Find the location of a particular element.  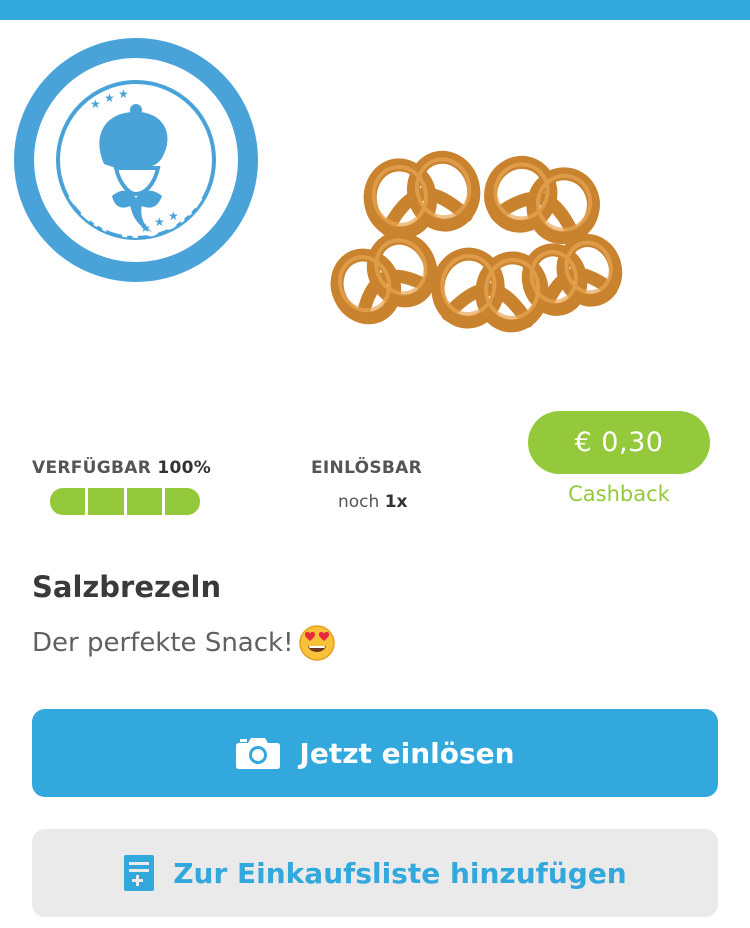

availability-label: VERFÜGBAR 100% is located at coordinates (121, 468).